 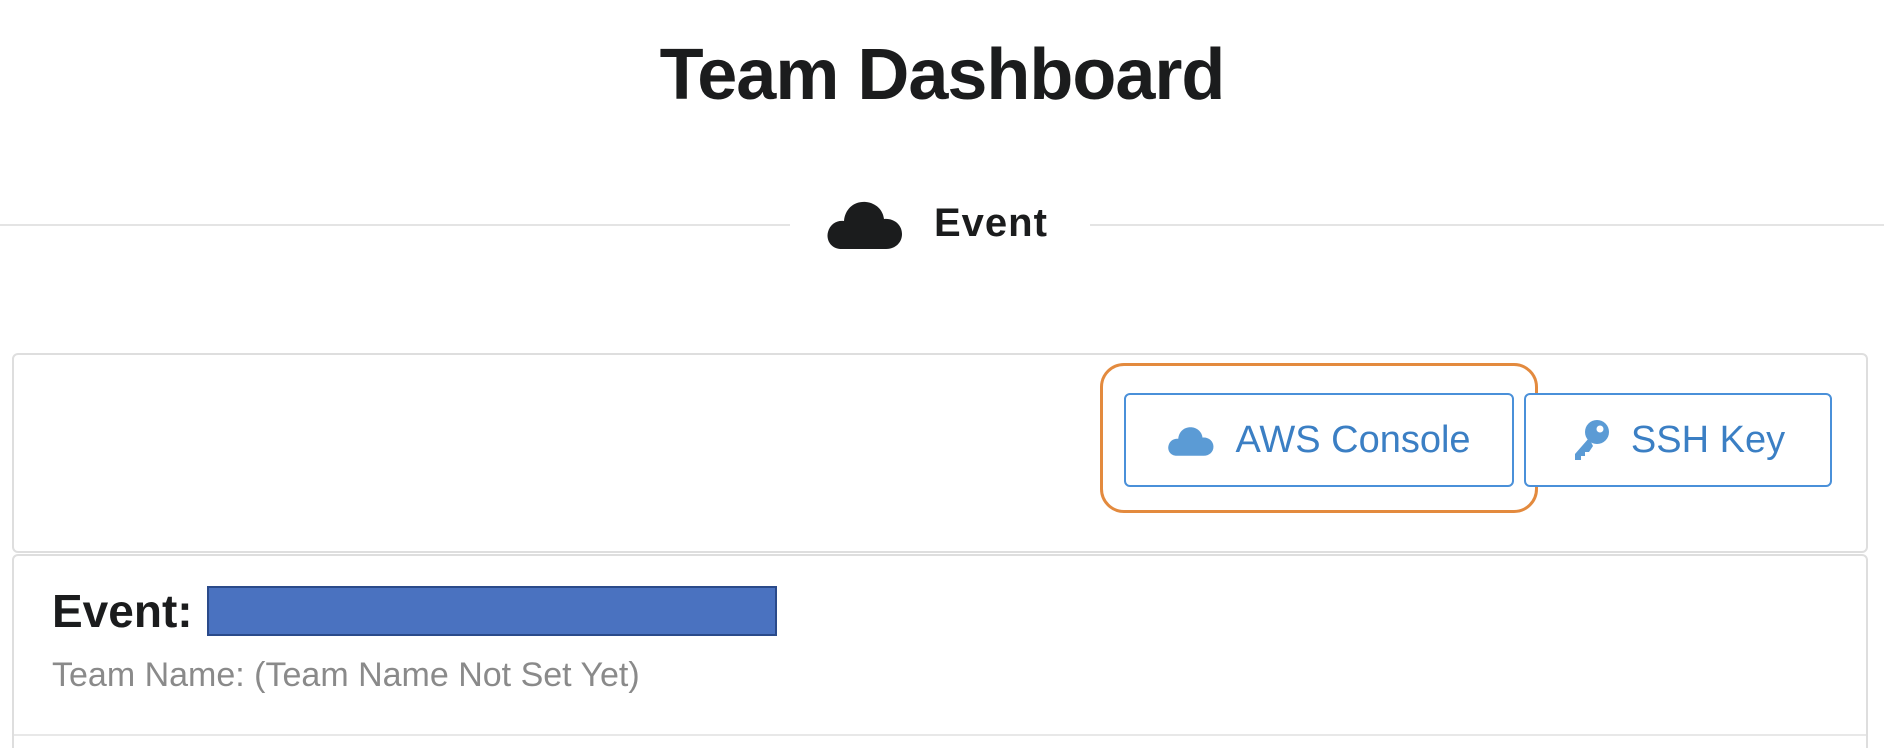 What do you see at coordinates (1487, 225) in the screenshot?
I see `section-divider-line-right` at bounding box center [1487, 225].